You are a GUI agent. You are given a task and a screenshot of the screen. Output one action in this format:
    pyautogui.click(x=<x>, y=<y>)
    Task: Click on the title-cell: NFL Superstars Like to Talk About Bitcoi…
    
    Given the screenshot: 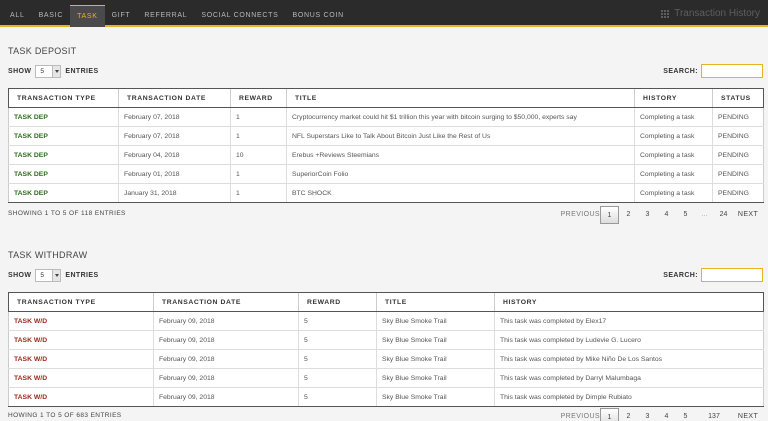 What is the action you would take?
    pyautogui.click(x=460, y=136)
    